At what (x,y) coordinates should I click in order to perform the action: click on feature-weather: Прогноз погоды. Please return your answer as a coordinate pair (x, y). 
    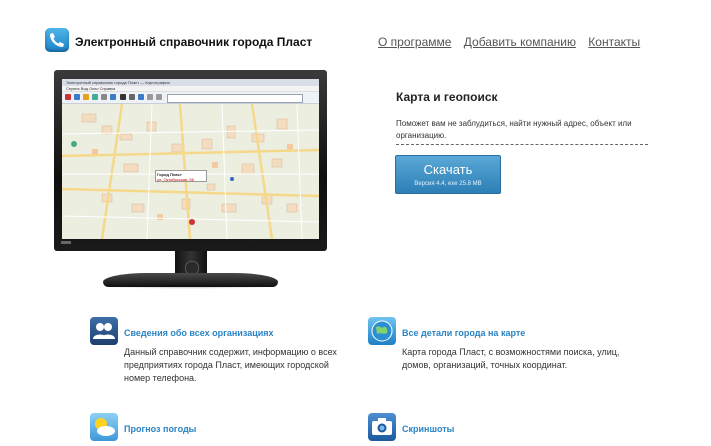
    Looking at the image, I should click on (225, 428).